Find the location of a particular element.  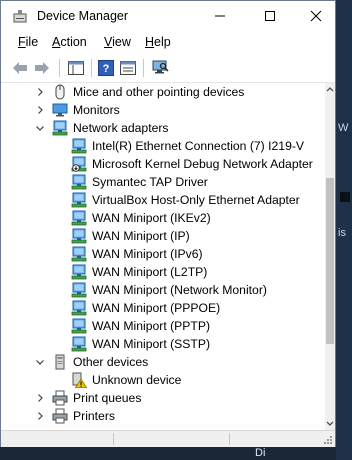

scroll-up-icon is located at coordinates (330, 89).